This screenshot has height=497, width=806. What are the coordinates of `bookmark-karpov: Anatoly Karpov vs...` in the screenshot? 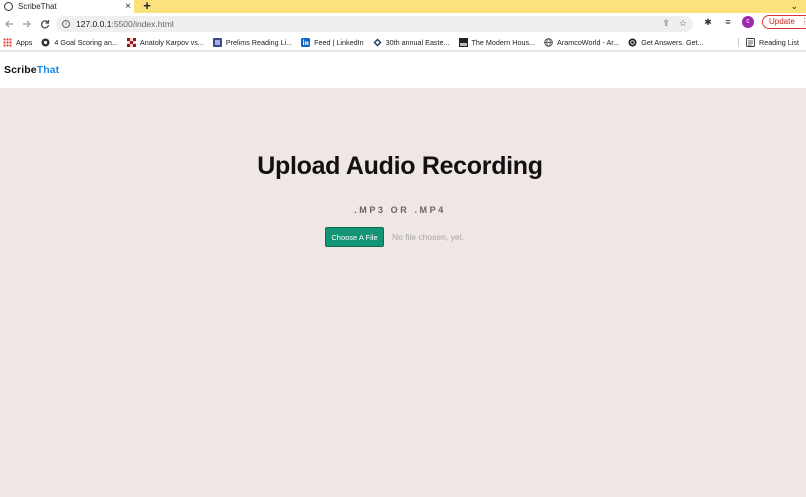 It's located at (165, 42).